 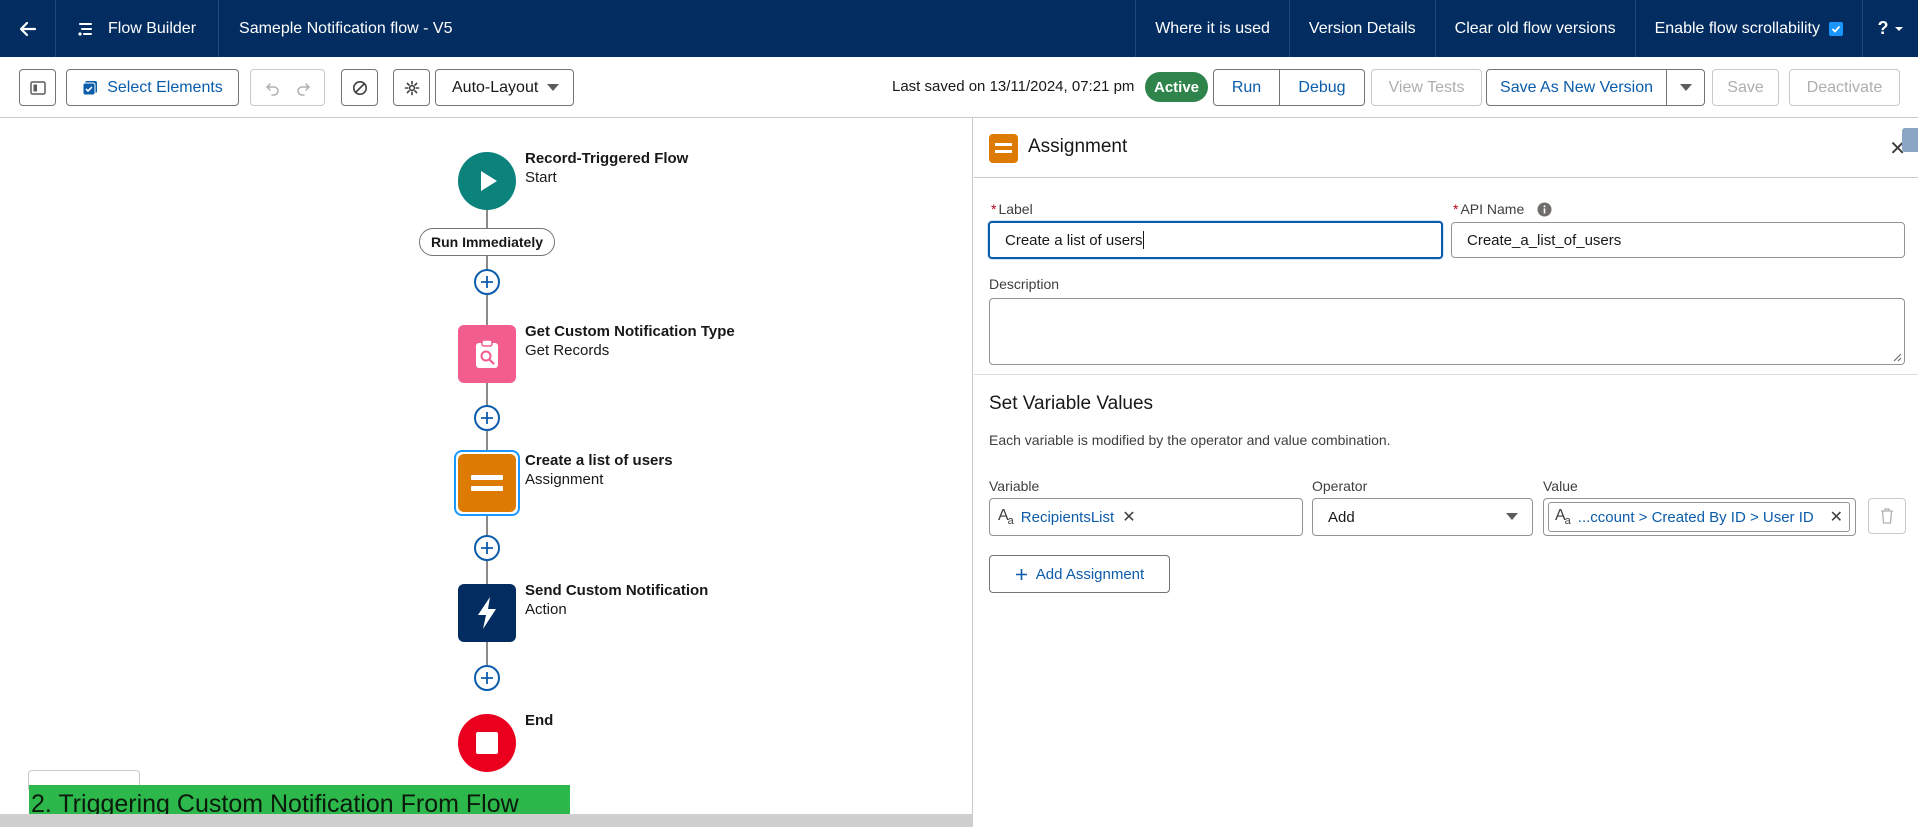 I want to click on checkbox-checked-icon, so click(x=1836, y=28).